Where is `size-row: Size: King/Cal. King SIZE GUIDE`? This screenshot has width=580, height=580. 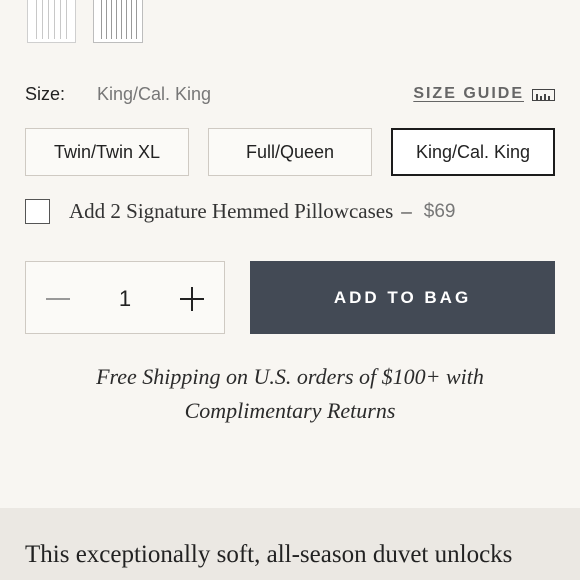 size-row: Size: King/Cal. King SIZE GUIDE is located at coordinates (290, 95).